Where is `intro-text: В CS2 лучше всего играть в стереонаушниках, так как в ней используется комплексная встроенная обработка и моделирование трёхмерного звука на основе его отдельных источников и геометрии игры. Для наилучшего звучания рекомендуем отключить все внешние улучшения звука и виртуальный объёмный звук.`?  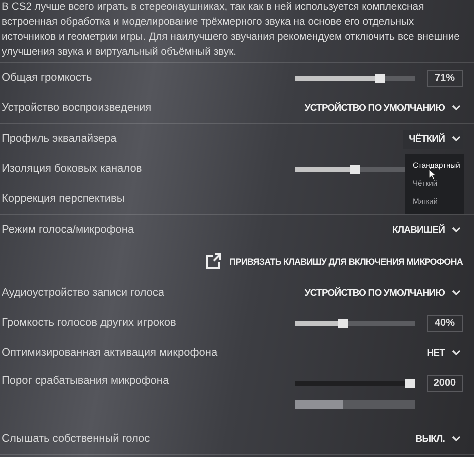
intro-text: В CS2 лучше всего играть в стереонаушниках, так как в ней используется комплексная встроенная обработка и моделирование трёхмерного звука на основе его отдельных источников и геометрии игры. Для наилучшего звучания рекомендуем отключить все внешние улучшения звука и виртуальный объёмный звук. is located at coordinates (231, 30).